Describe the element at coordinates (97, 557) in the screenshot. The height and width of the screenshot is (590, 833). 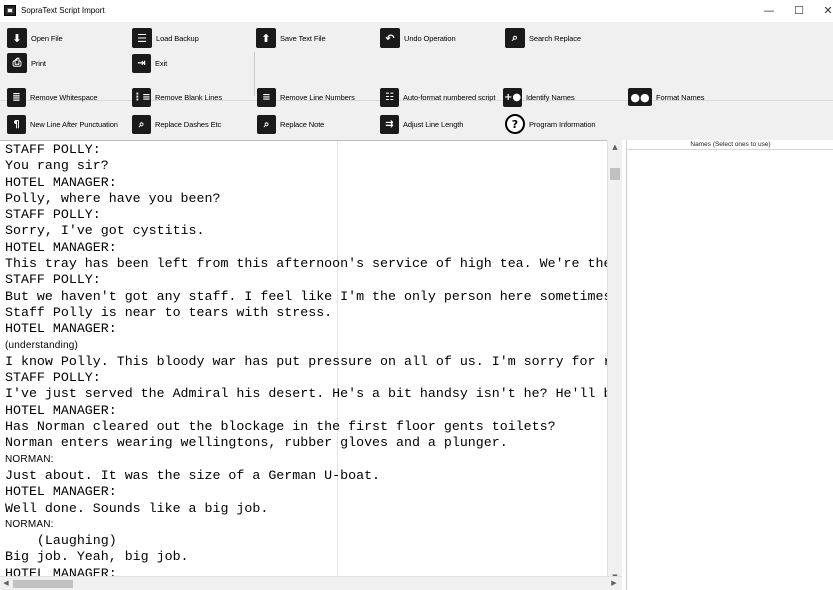
I see `script-line: Big job. Yeah, big job.` at that location.